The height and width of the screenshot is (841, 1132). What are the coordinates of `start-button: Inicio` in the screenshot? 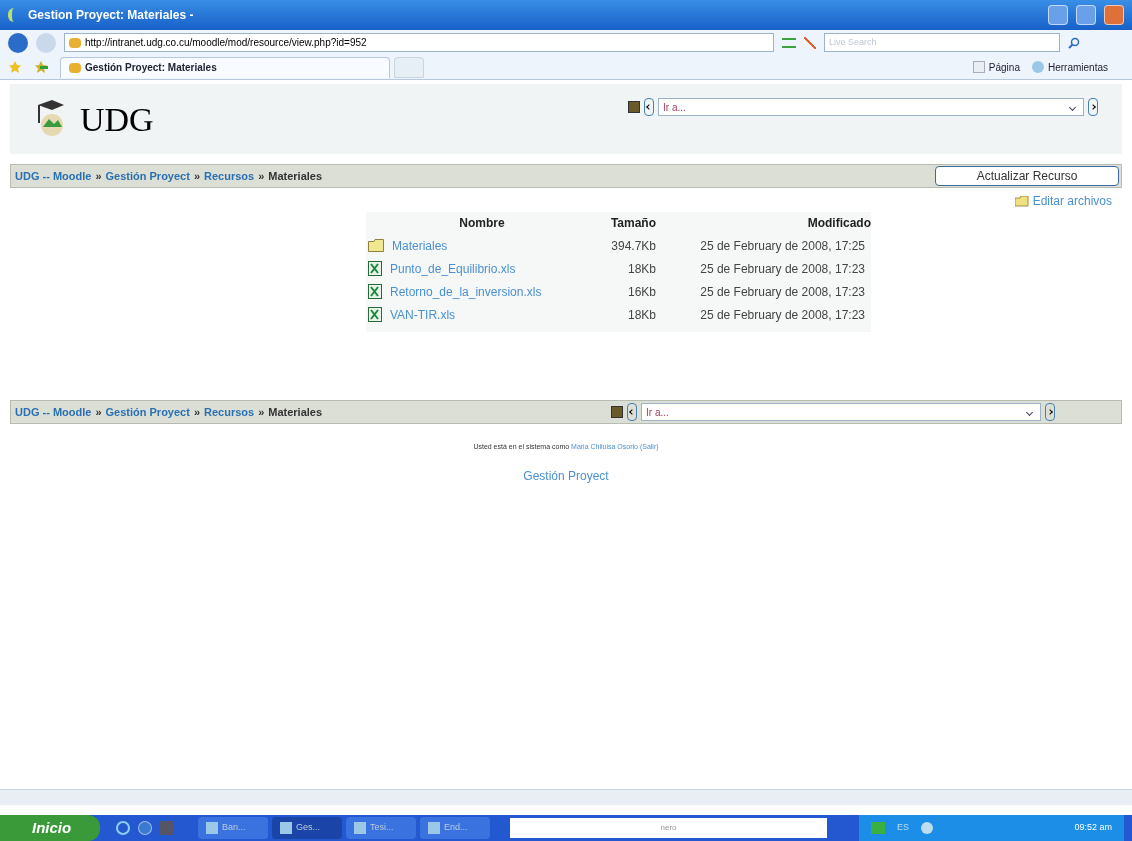 It's located at (50, 828).